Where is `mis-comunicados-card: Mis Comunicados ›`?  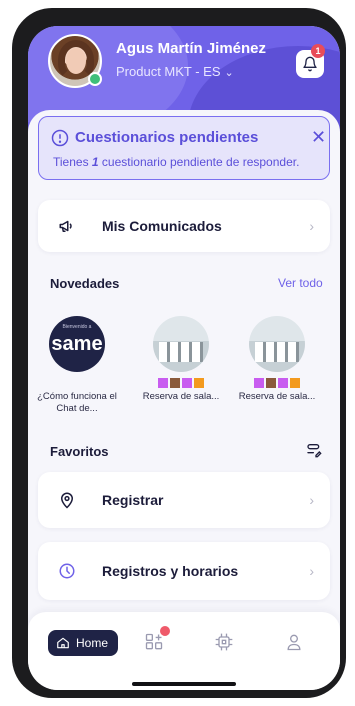
mis-comunicados-card: Mis Comunicados › is located at coordinates (184, 226).